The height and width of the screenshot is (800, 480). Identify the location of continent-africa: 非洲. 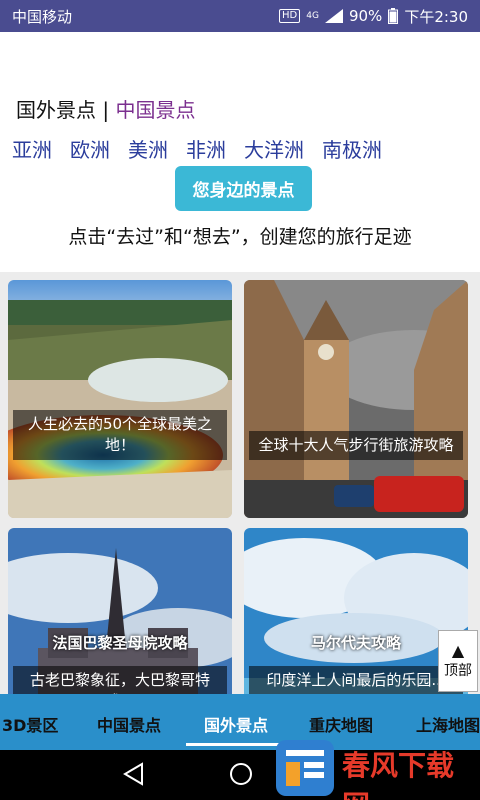
(206, 148).